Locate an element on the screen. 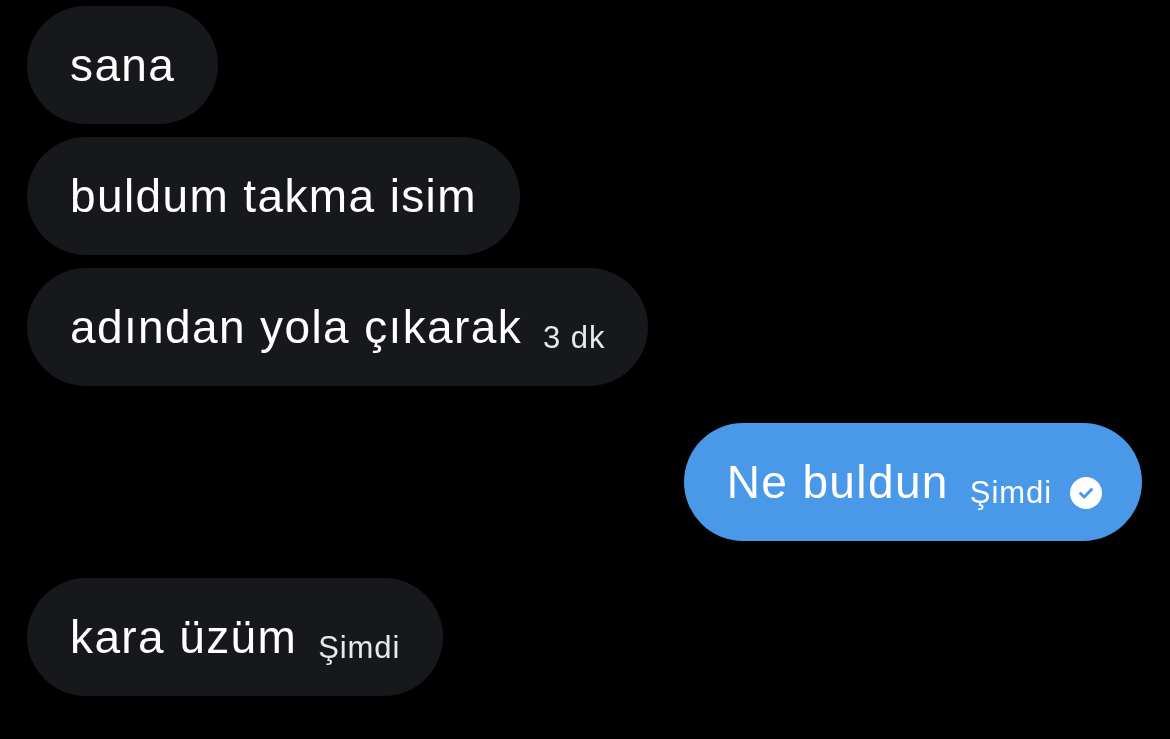  message-text: kara üzüm is located at coordinates (184, 637).